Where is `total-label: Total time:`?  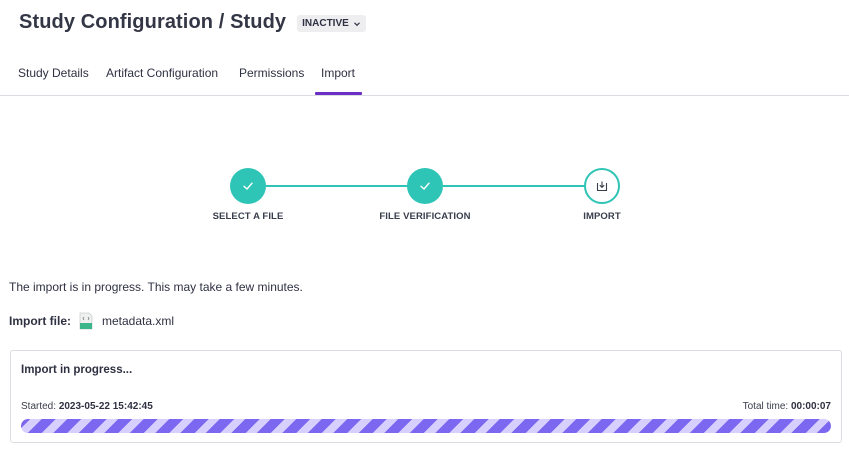
total-label: Total time: is located at coordinates (765, 406).